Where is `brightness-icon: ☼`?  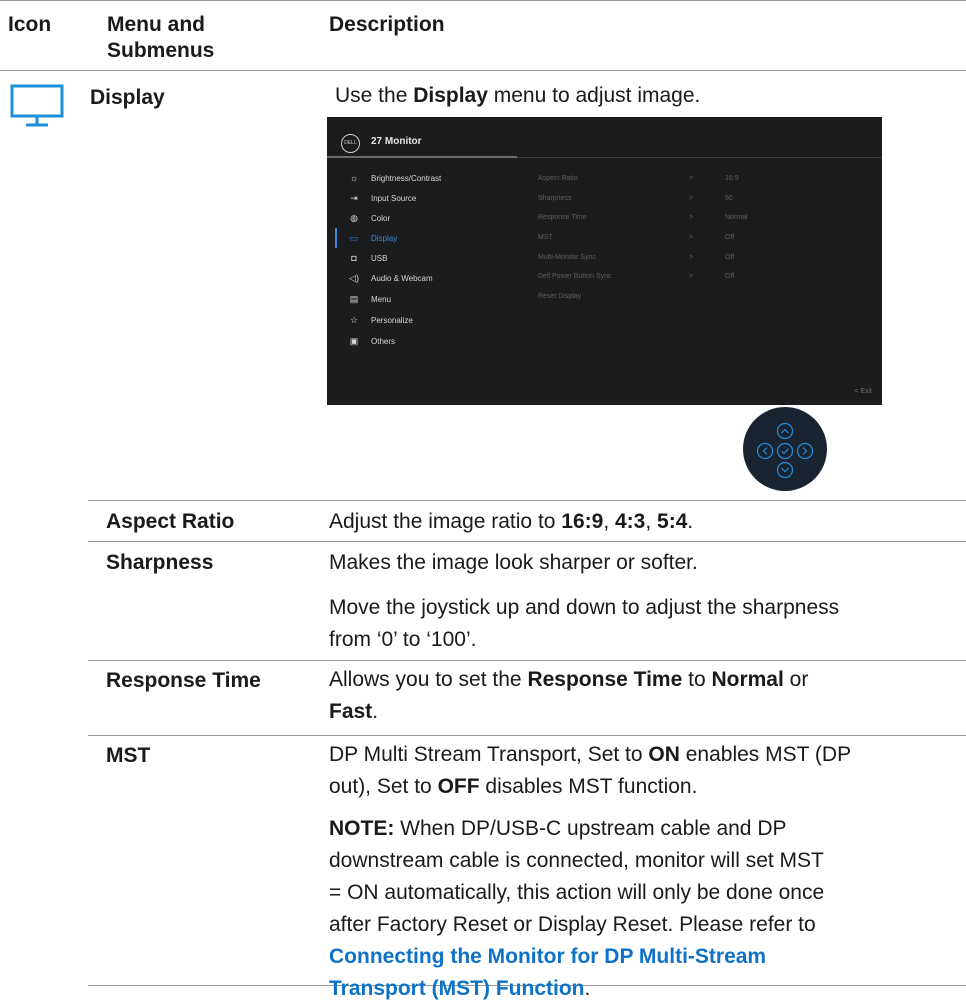
brightness-icon: ☼ is located at coordinates (354, 178).